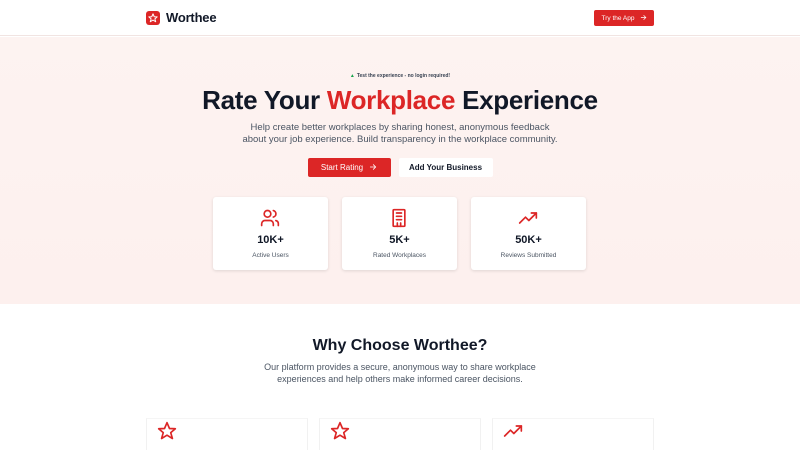 This screenshot has width=800, height=450. Describe the element at coordinates (399, 218) in the screenshot. I see `building-icon` at that location.